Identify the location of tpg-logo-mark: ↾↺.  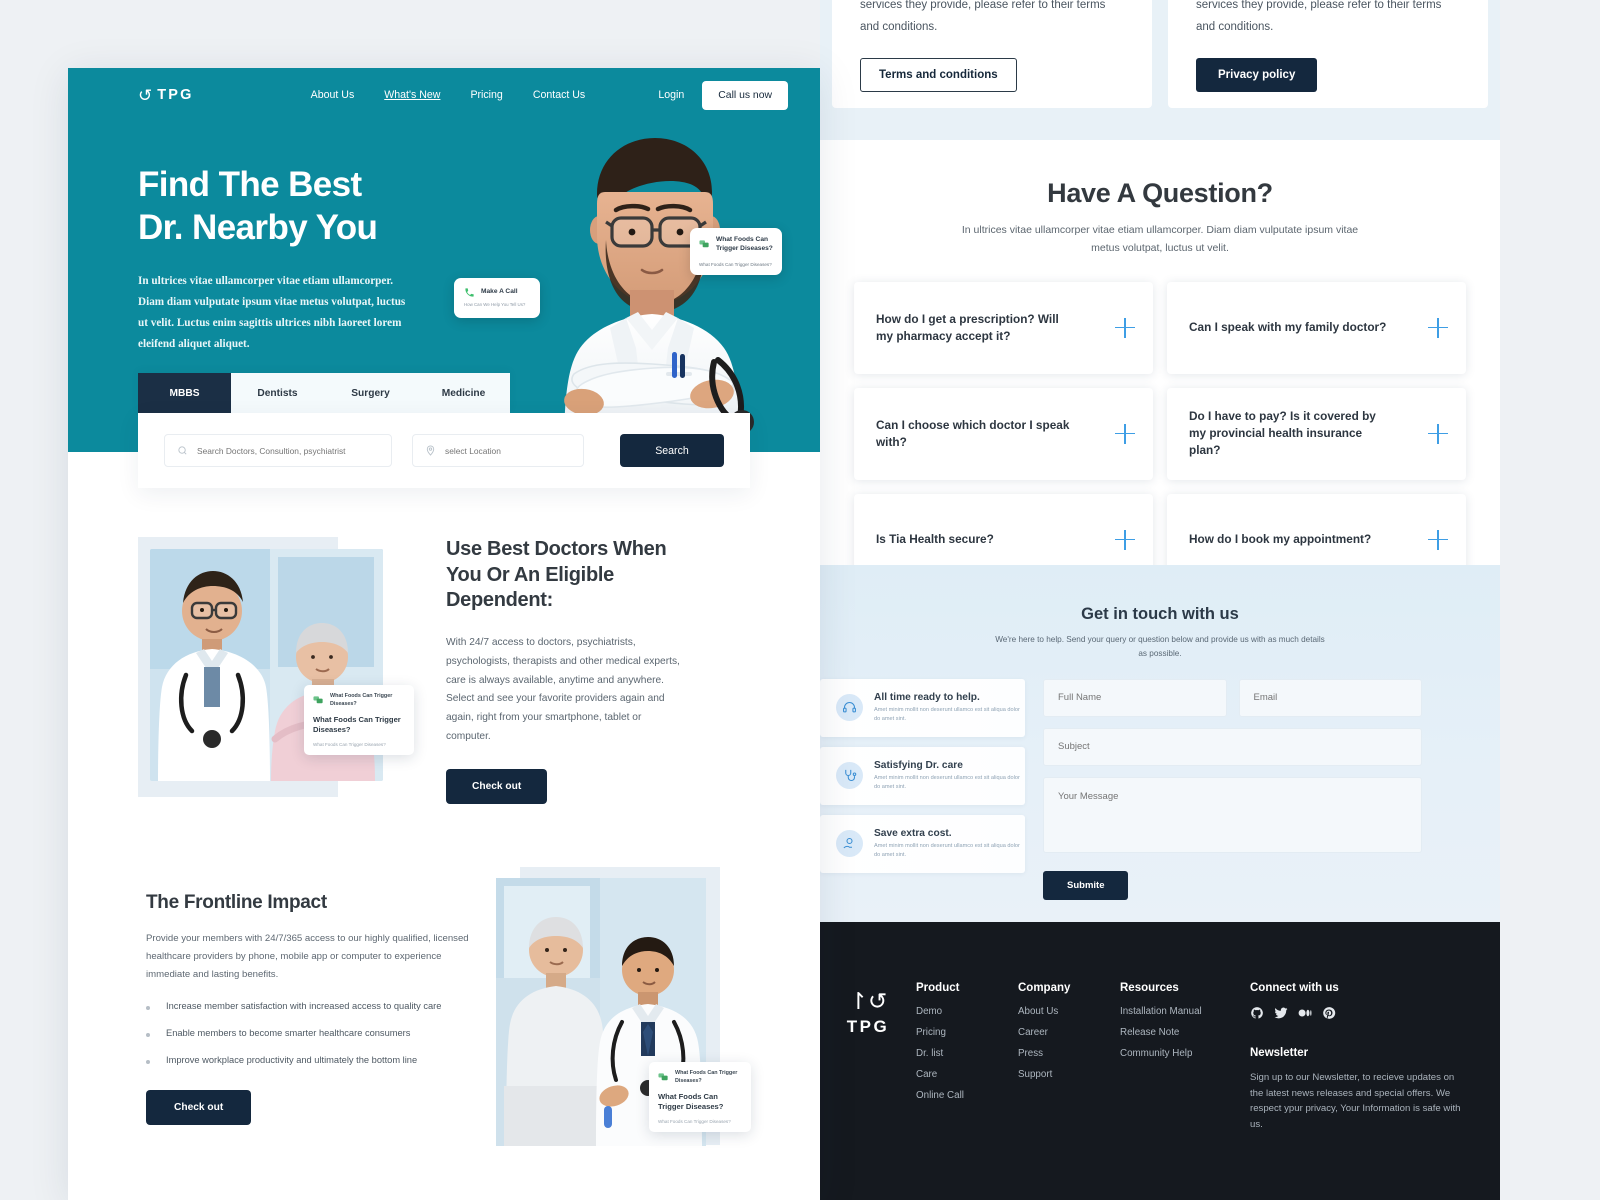
(868, 1001).